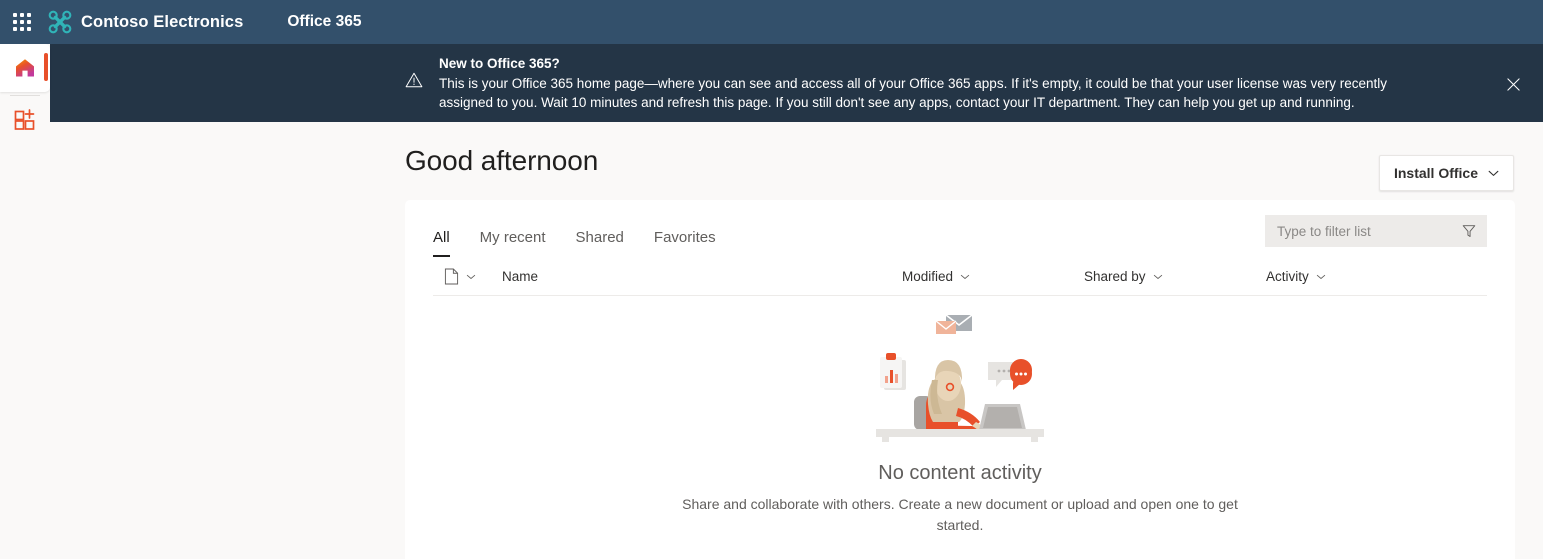 Image resolution: width=1543 pixels, height=559 pixels. I want to click on rail-item-create-new, so click(25, 120).